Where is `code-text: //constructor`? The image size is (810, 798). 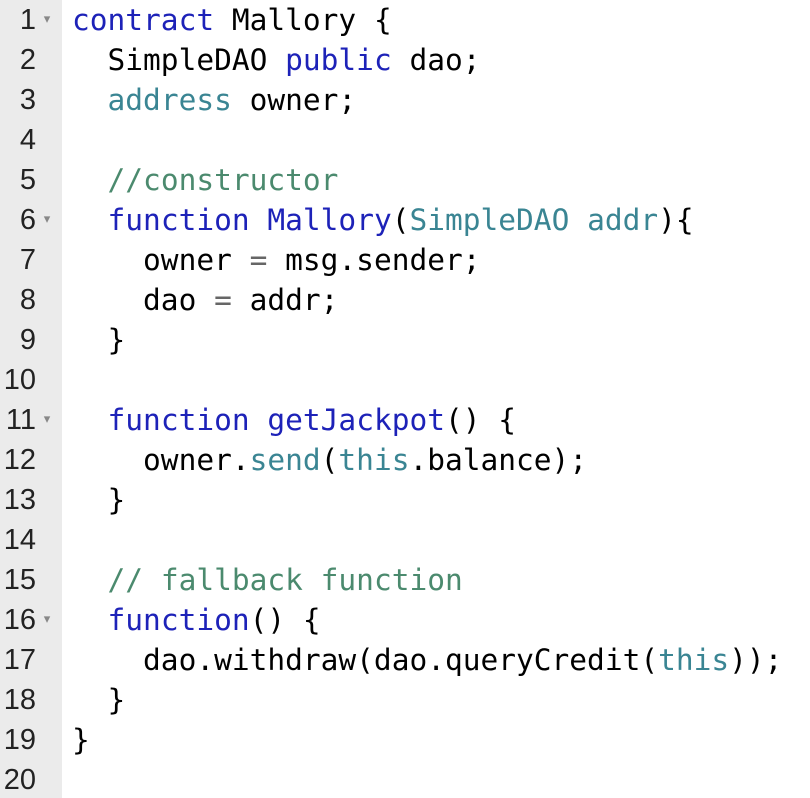 code-text: //constructor is located at coordinates (205, 180).